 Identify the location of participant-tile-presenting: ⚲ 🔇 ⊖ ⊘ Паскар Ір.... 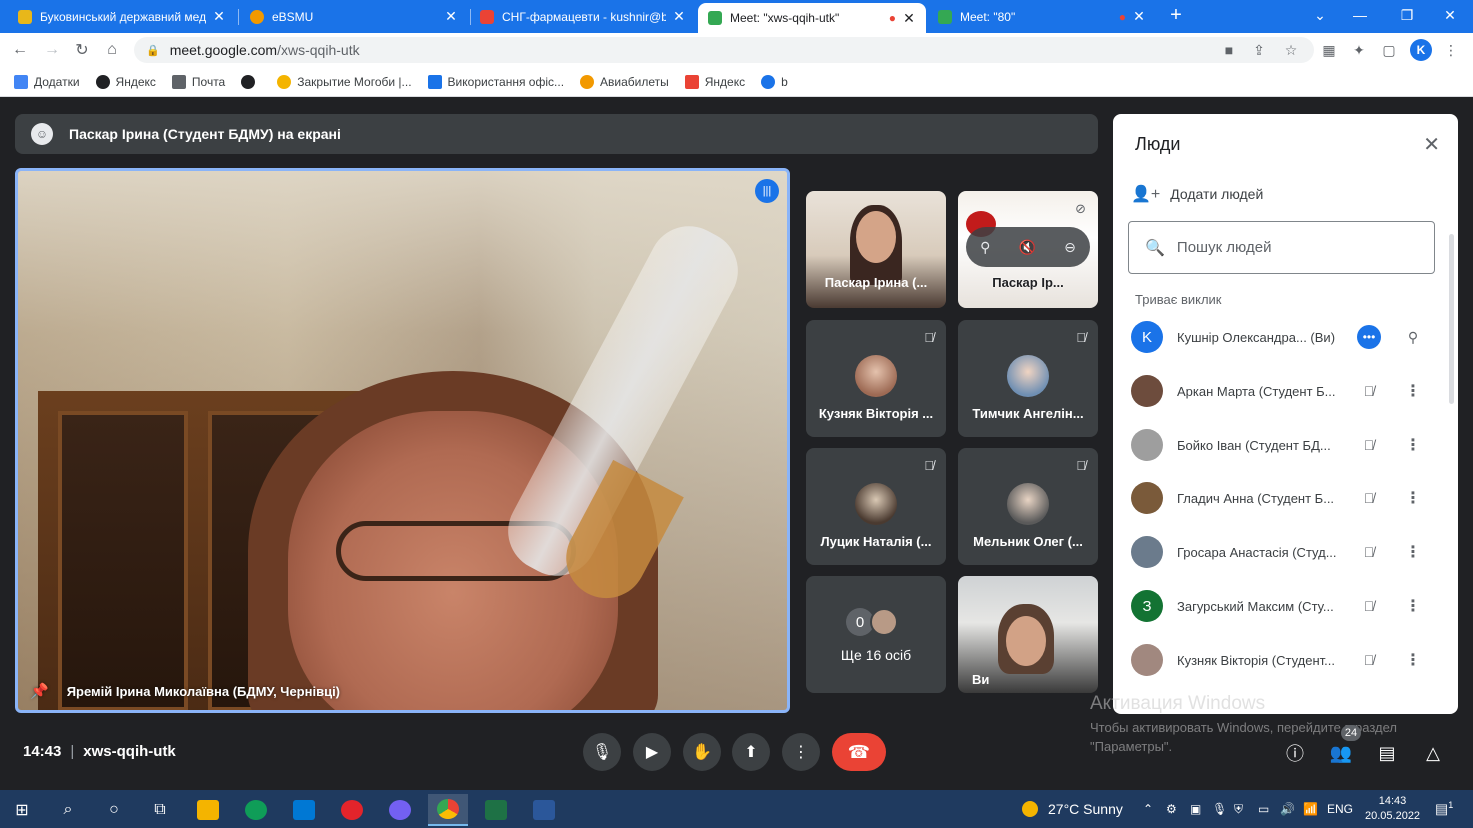
(1028, 249).